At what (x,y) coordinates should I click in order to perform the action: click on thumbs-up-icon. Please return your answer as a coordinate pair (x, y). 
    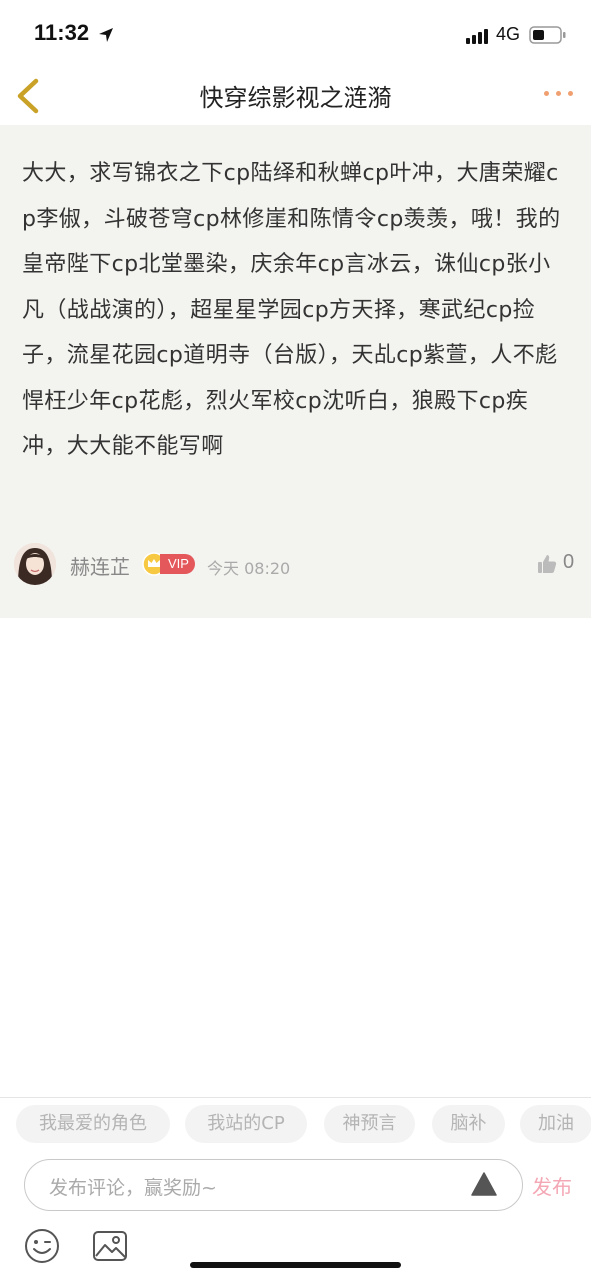
    Looking at the image, I should click on (547, 564).